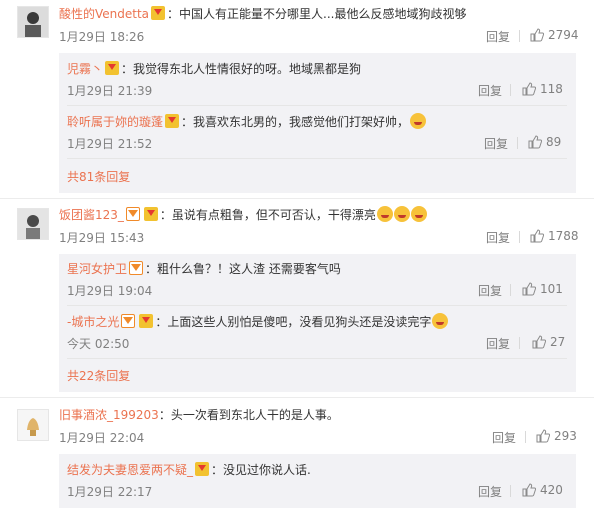 The height and width of the screenshot is (508, 594). I want to click on like-count: 1788, so click(563, 236).